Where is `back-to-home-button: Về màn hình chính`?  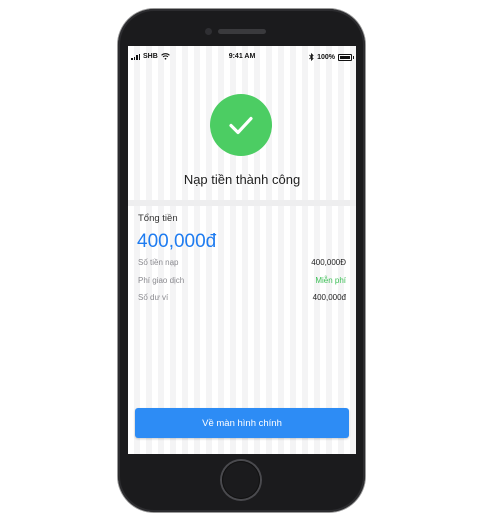
back-to-home-button: Về màn hình chính is located at coordinates (242, 423).